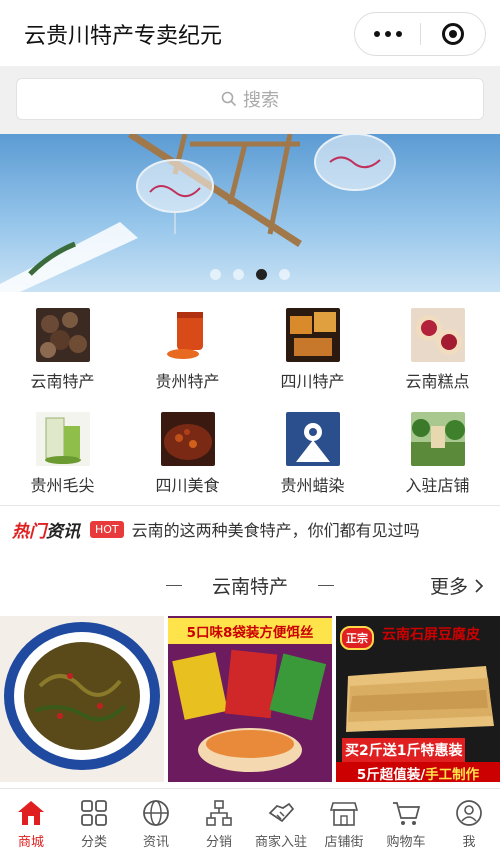  I want to click on category-guizhou-specialty: 贵州特产, so click(187, 350).